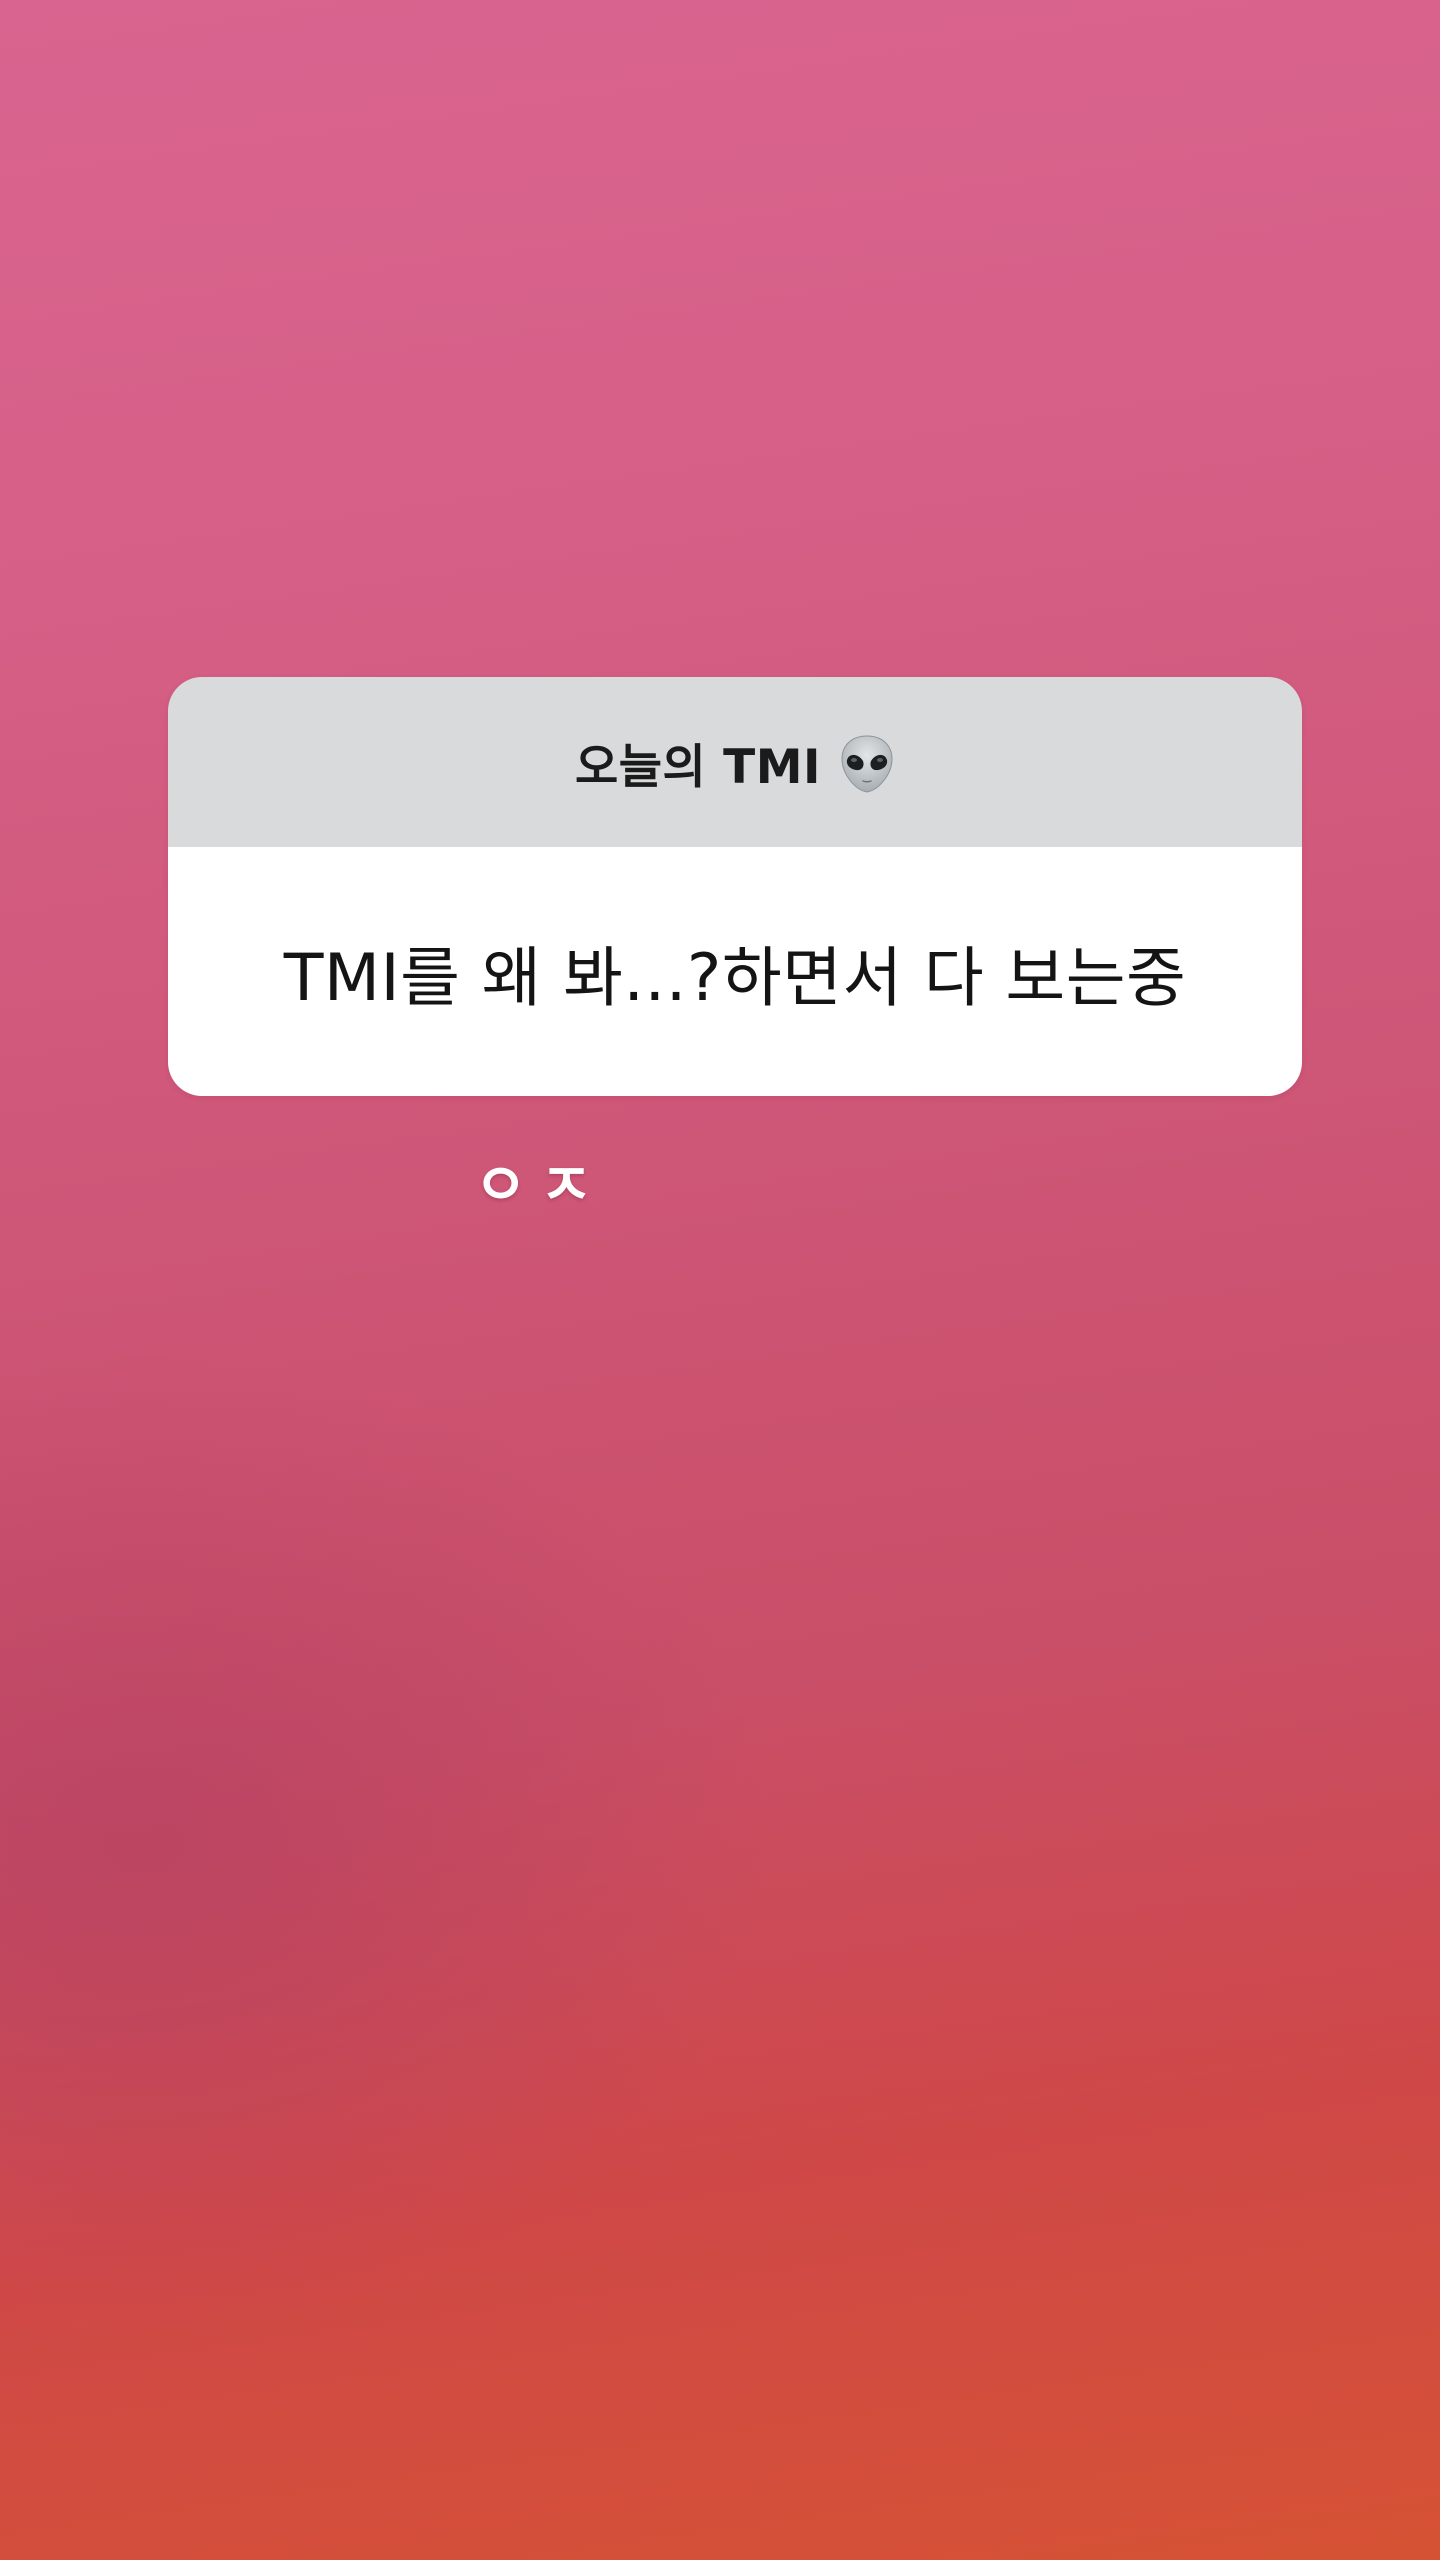 Image resolution: width=1440 pixels, height=2560 pixels. Describe the element at coordinates (867, 764) in the screenshot. I see `alien-icon` at that location.